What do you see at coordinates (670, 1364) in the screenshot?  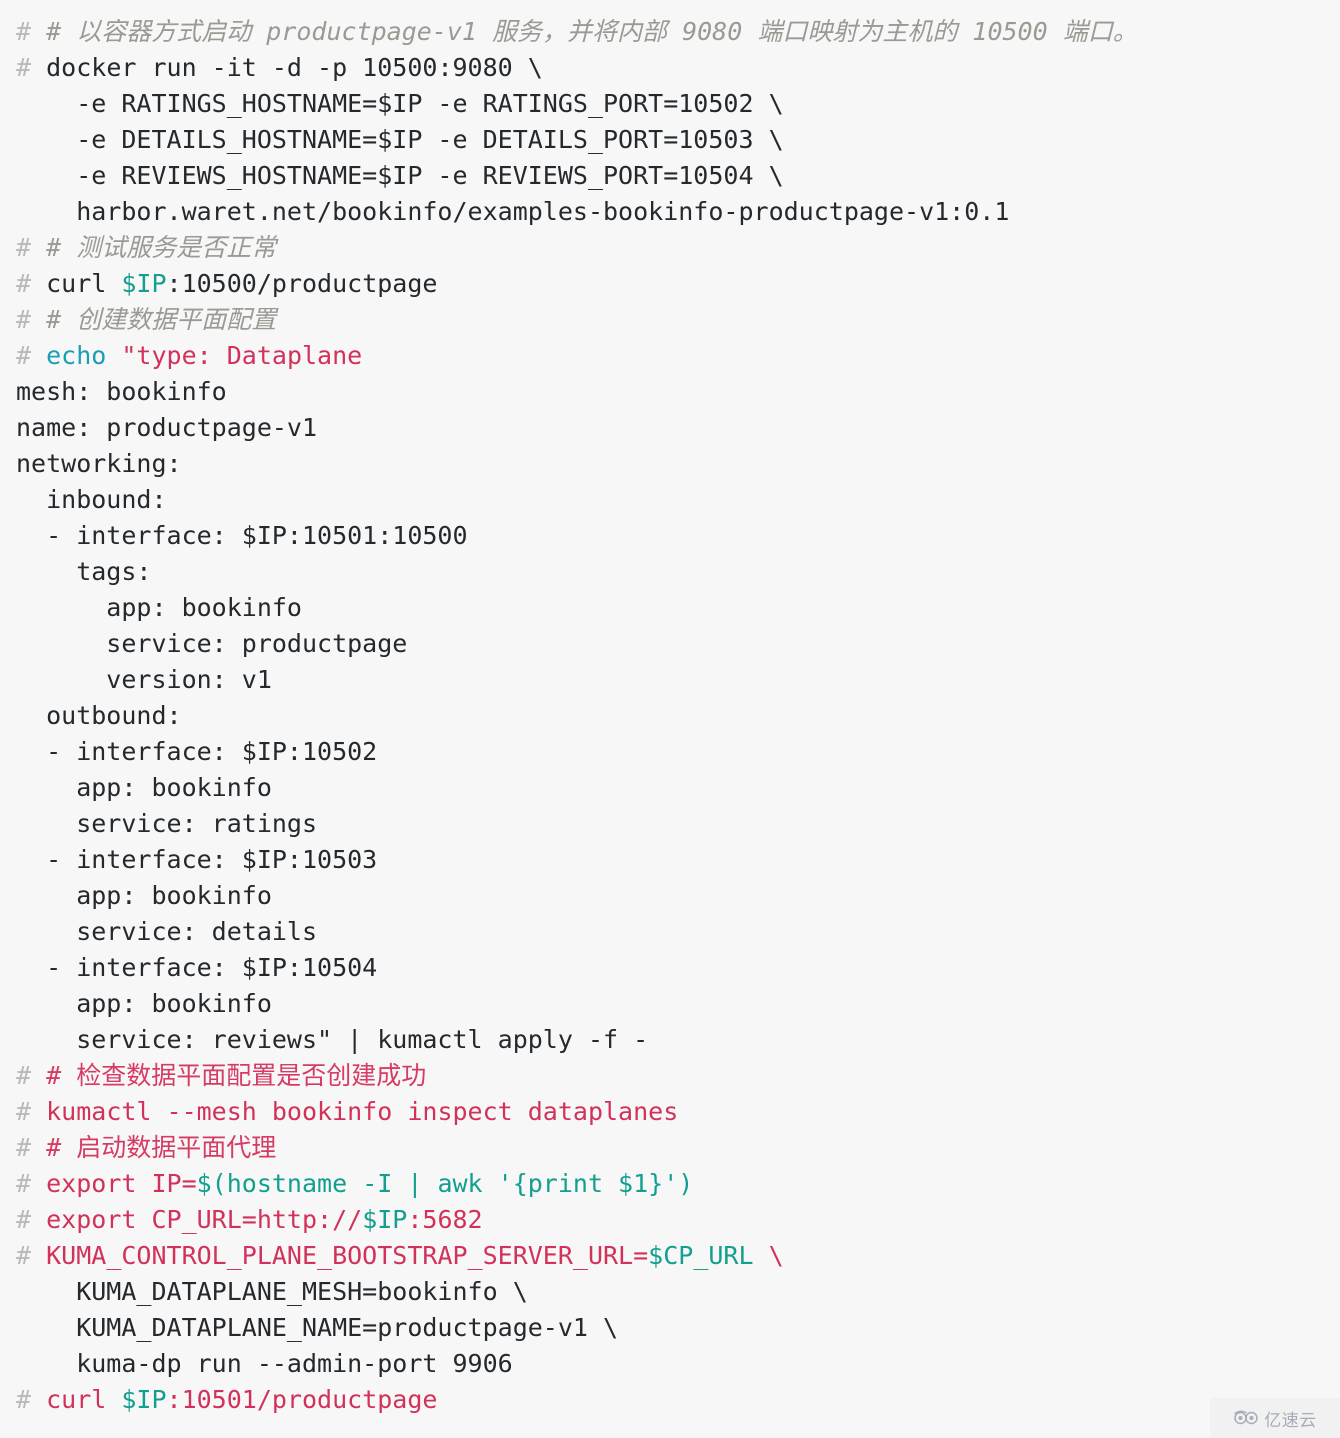 I see `code-line: kuma-dp run --admin-port 9906` at bounding box center [670, 1364].